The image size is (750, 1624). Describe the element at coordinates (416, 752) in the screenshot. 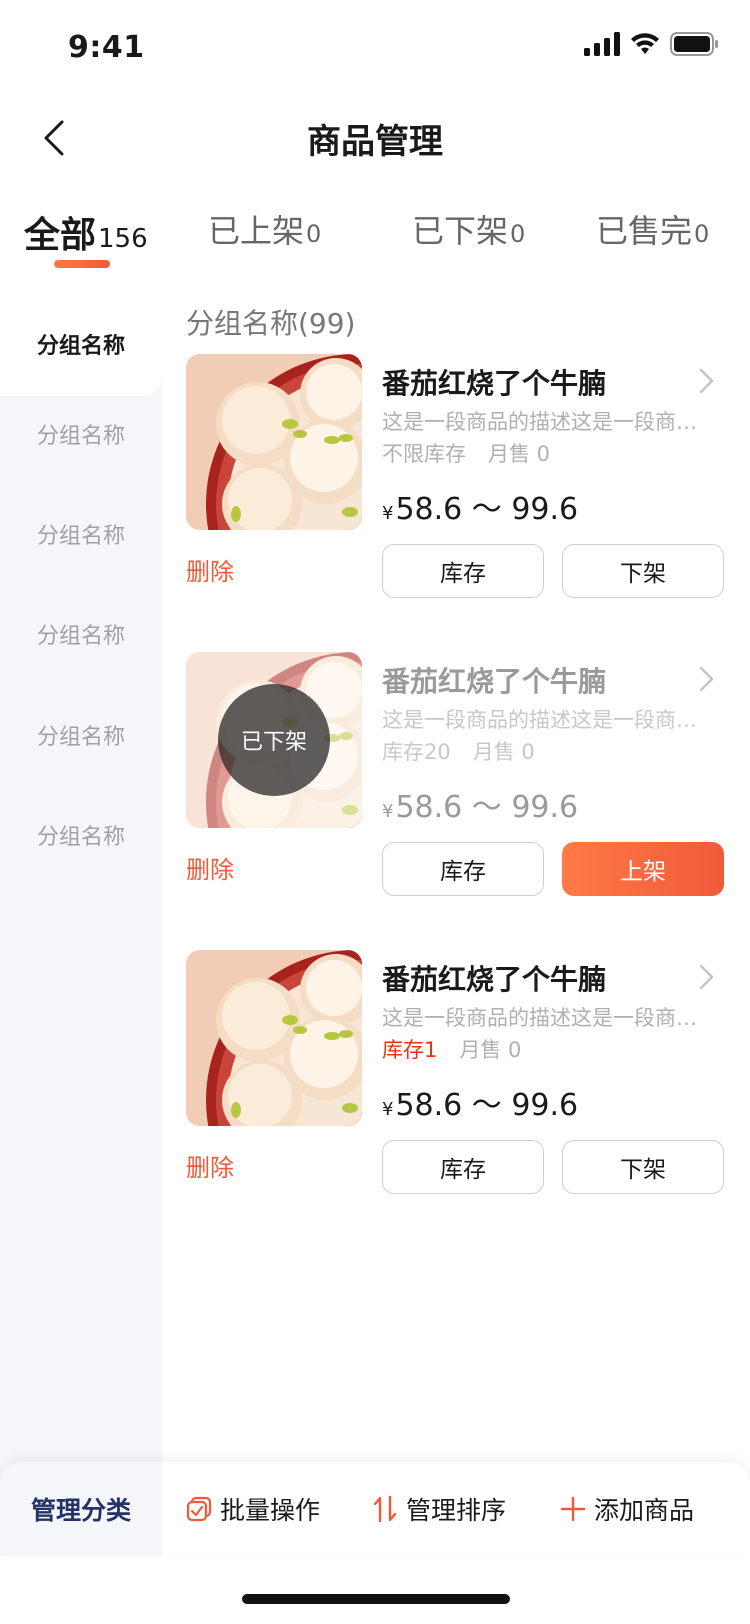

I see `product-stock: 库存20` at that location.